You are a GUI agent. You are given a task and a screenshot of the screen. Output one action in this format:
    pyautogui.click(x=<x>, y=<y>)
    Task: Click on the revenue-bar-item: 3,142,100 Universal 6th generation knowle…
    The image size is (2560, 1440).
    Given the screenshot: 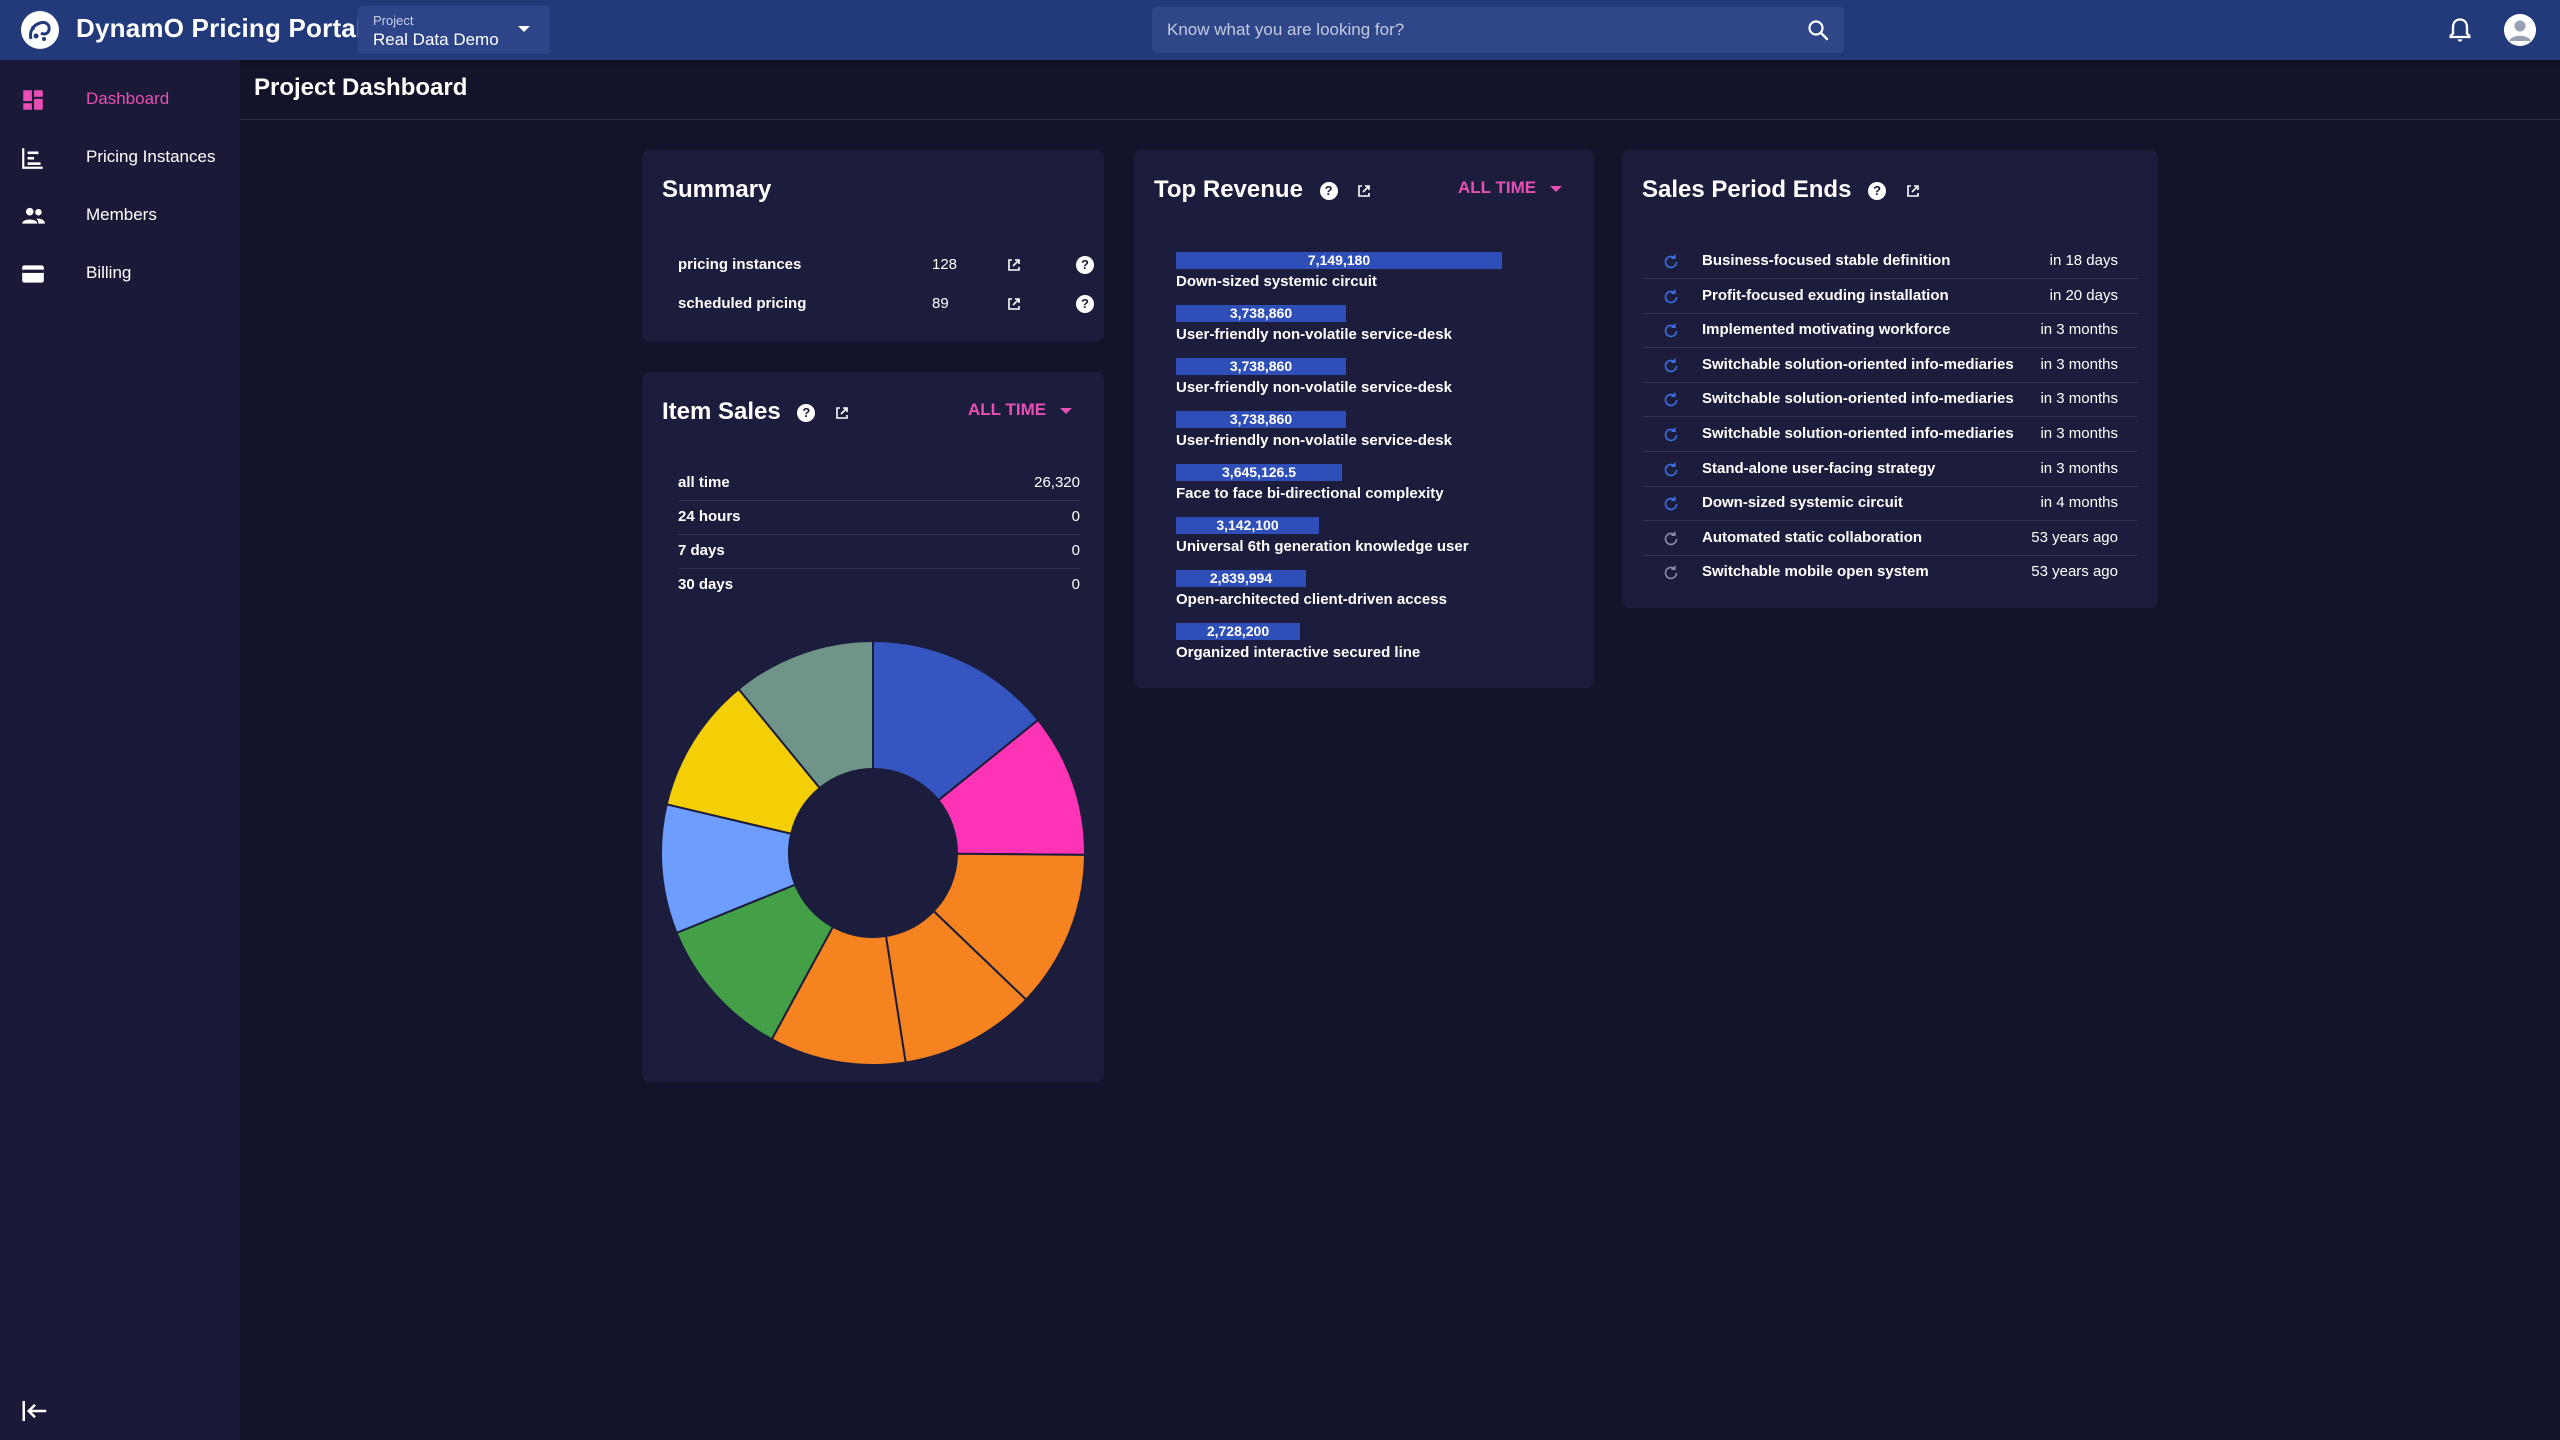 What is the action you would take?
    pyautogui.click(x=1386, y=543)
    